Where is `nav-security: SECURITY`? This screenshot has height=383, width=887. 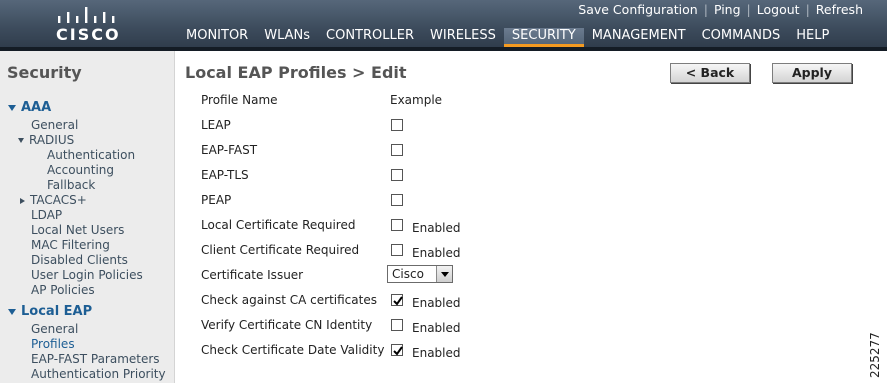 nav-security: SECURITY is located at coordinates (543, 37).